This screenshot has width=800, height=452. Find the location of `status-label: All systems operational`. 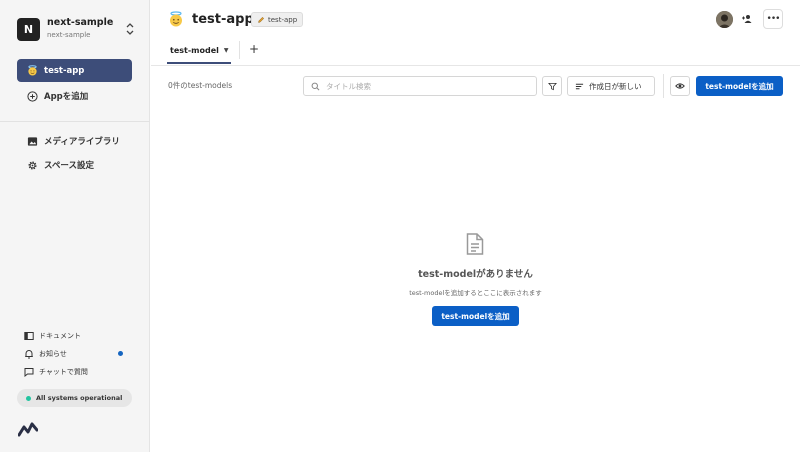

status-label: All systems operational is located at coordinates (79, 398).